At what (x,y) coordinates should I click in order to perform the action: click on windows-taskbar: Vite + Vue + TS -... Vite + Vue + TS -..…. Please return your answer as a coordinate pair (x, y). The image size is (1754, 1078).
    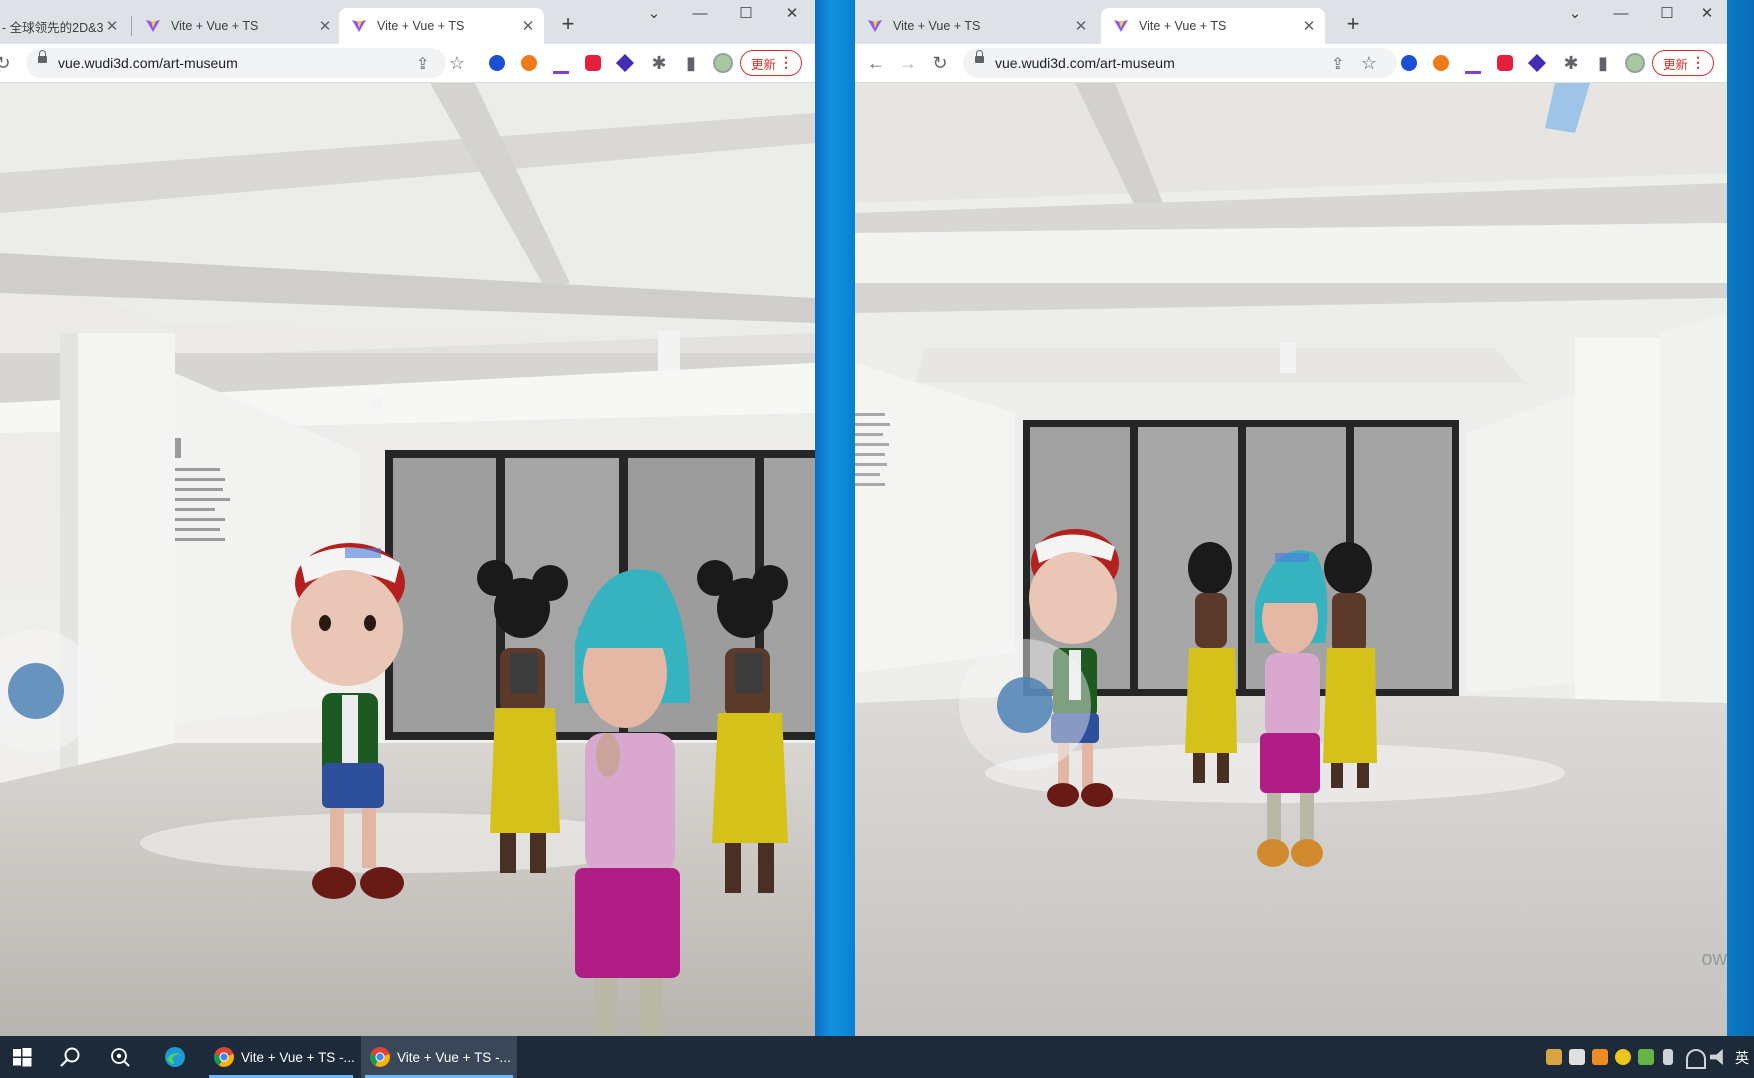
    Looking at the image, I should click on (877, 1057).